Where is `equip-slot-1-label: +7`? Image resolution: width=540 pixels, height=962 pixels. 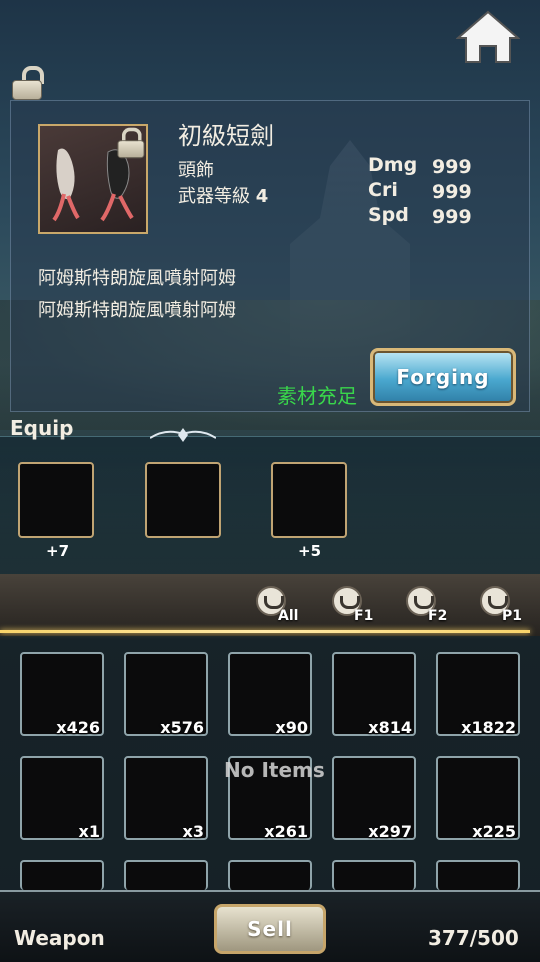 equip-slot-1-label: +7 is located at coordinates (58, 551).